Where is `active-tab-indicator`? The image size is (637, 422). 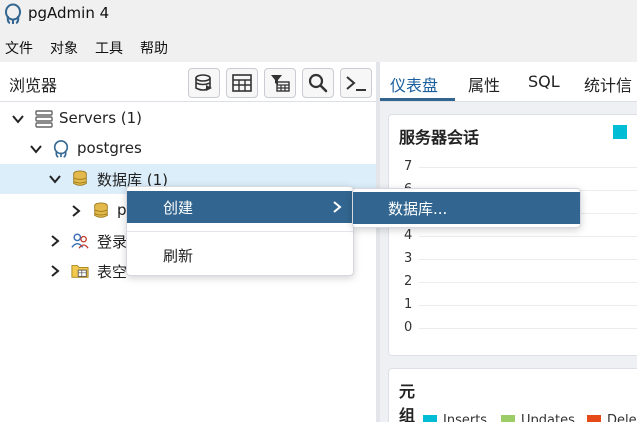 active-tab-indicator is located at coordinates (417, 99).